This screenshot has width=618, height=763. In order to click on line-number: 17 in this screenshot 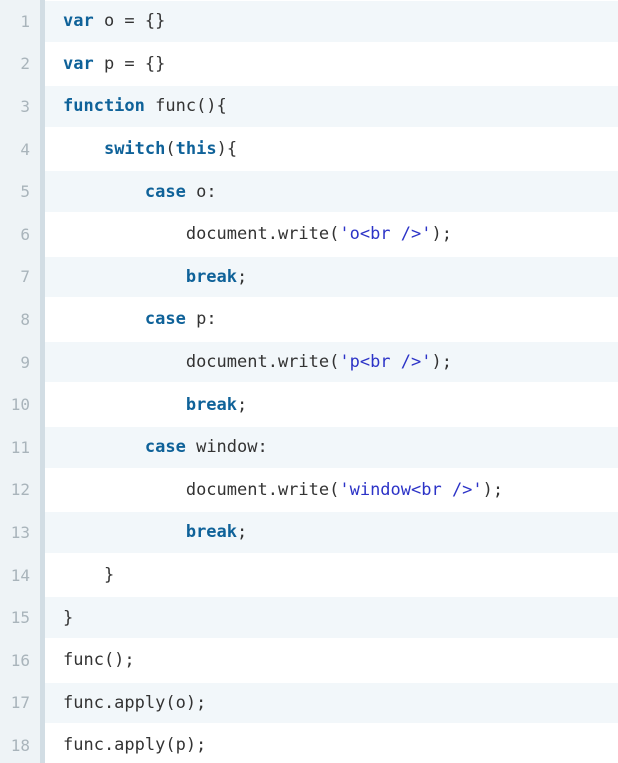, I will do `click(20, 703)`.